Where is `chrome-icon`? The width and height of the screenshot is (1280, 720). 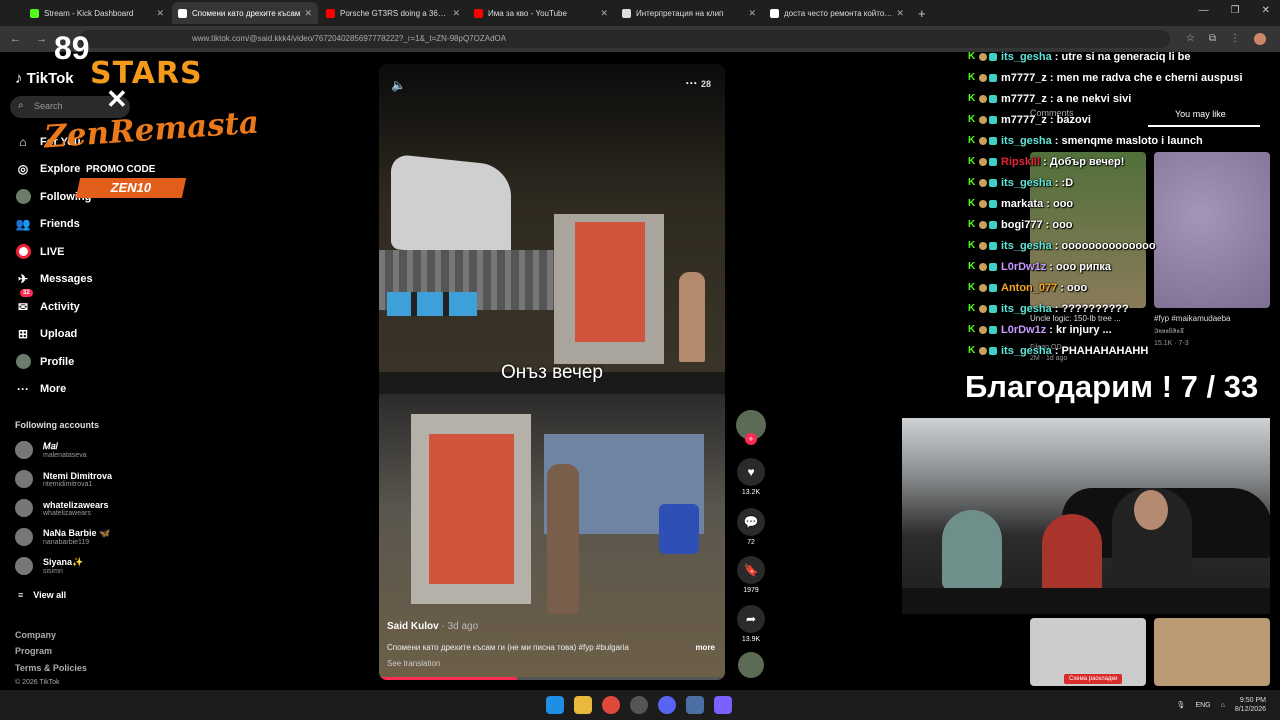
chrome-icon is located at coordinates (611, 705).